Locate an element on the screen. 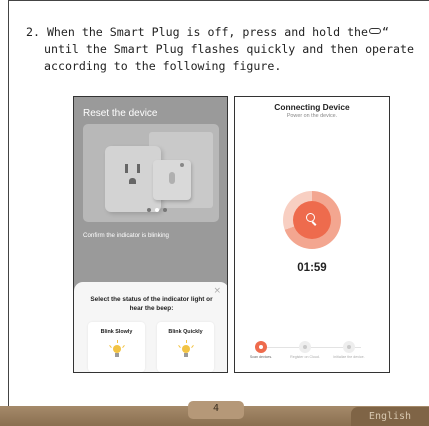 The image size is (429, 426). scan-indicator is located at coordinates (312, 220).